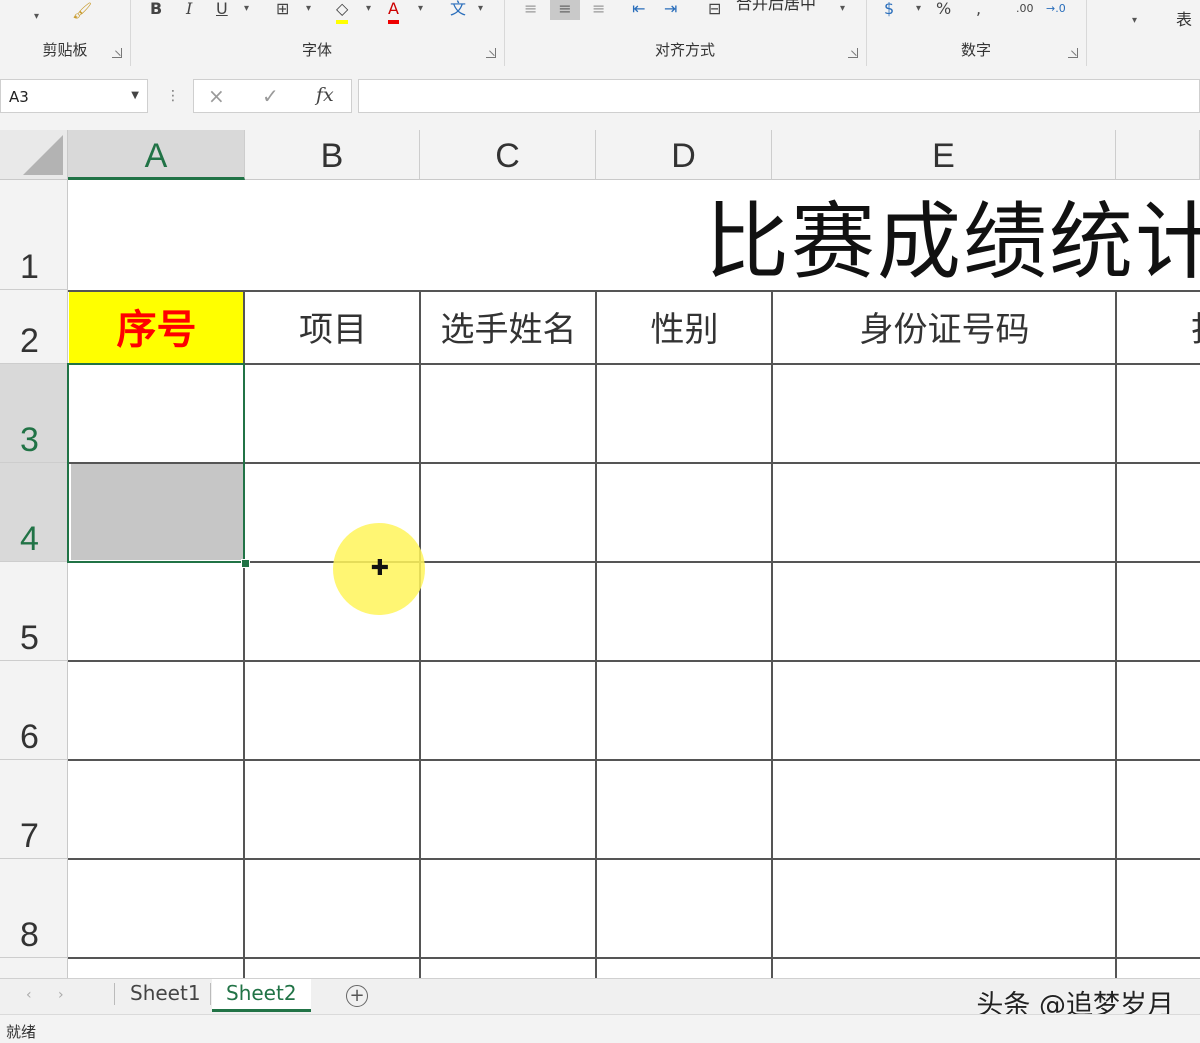 This screenshot has width=1200, height=1043. Describe the element at coordinates (156, 463) in the screenshot. I see `selection-range` at that location.